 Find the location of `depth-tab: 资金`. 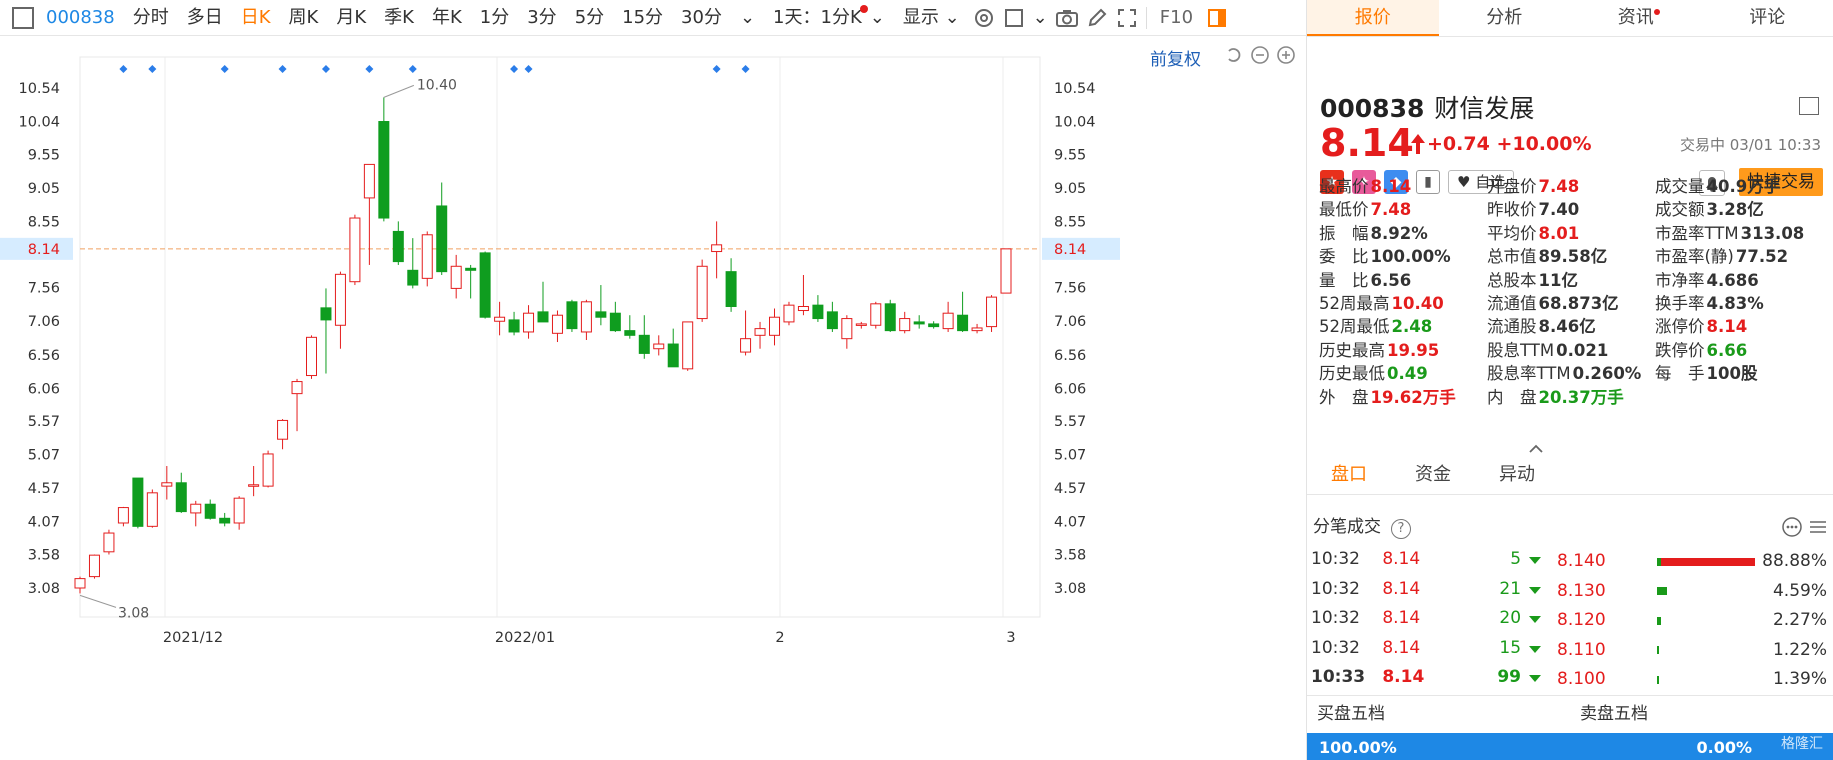

depth-tab: 资金 is located at coordinates (1433, 474).